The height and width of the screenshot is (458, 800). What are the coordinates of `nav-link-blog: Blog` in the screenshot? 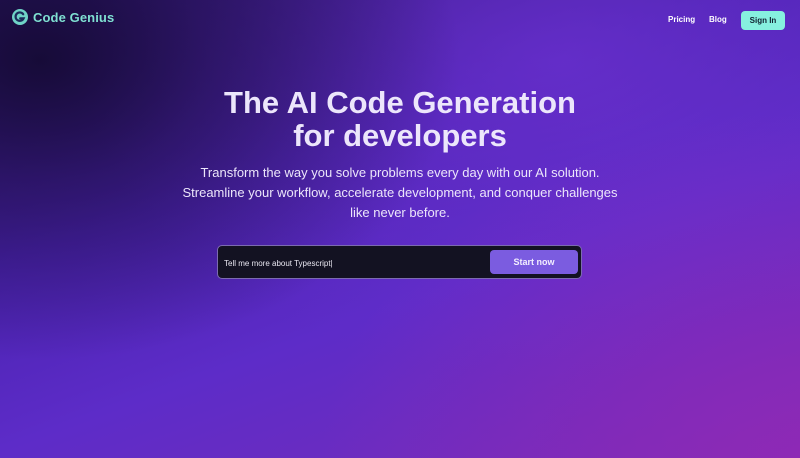 It's located at (718, 19).